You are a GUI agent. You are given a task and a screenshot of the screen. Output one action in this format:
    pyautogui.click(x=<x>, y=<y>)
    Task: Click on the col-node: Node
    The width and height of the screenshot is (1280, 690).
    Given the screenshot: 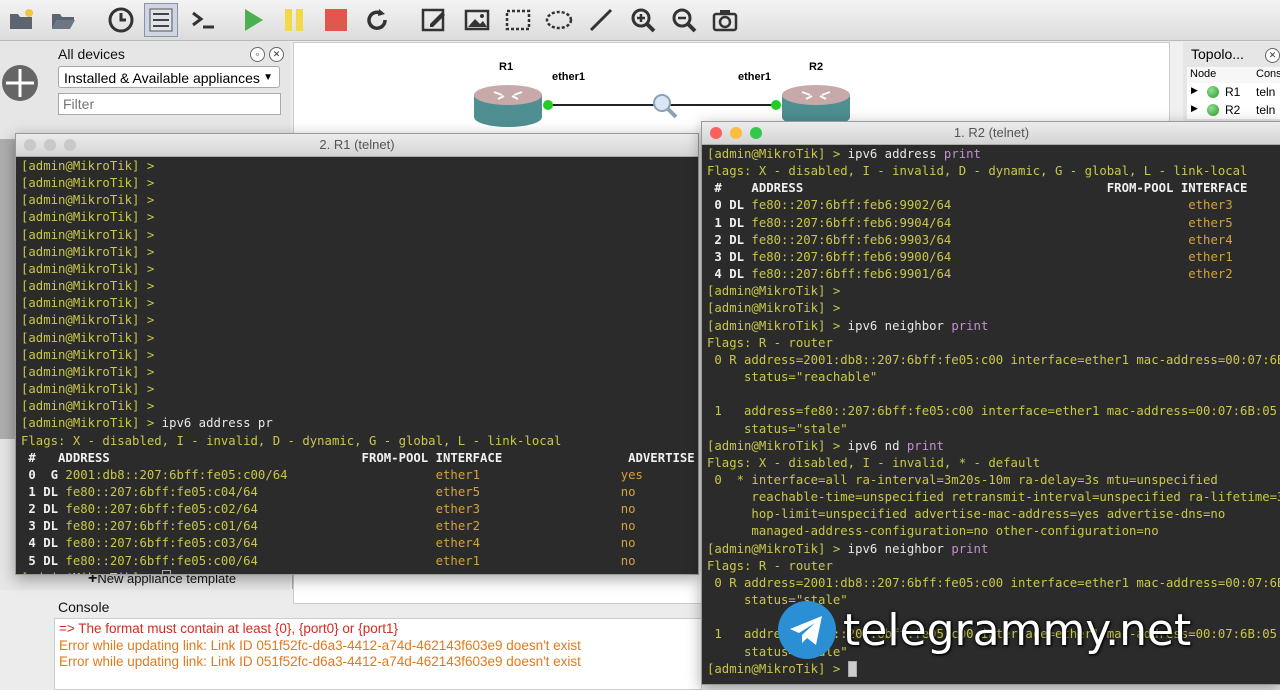 What is the action you would take?
    pyautogui.click(x=1203, y=74)
    